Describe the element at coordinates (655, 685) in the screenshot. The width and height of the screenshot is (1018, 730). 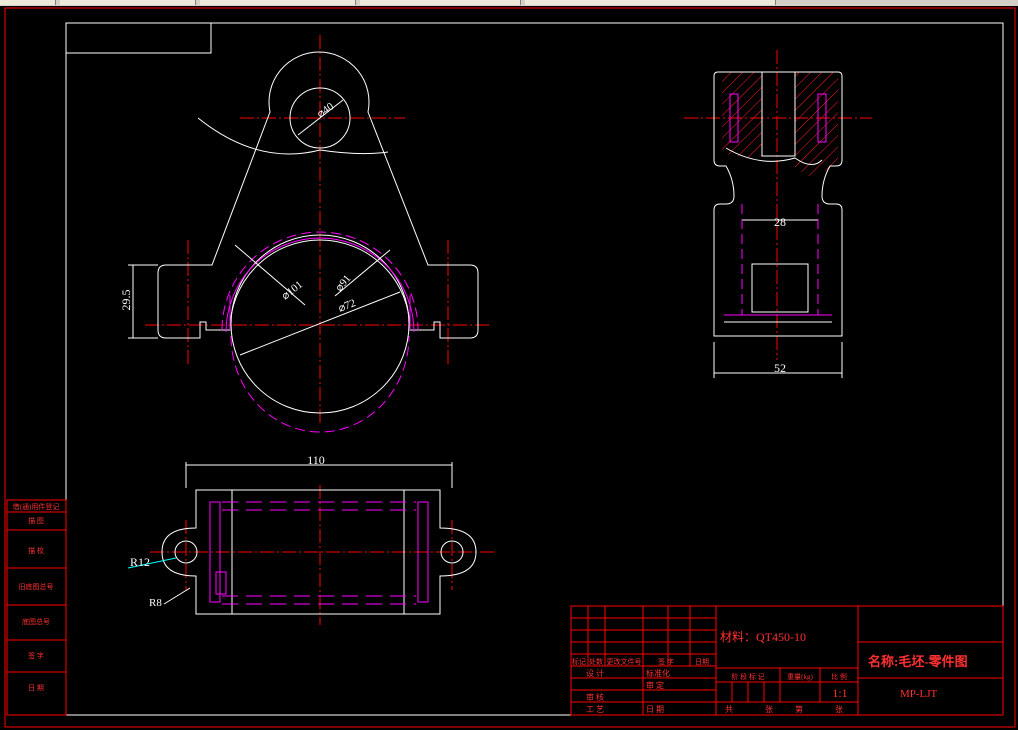
I see `row-label: 审 定` at that location.